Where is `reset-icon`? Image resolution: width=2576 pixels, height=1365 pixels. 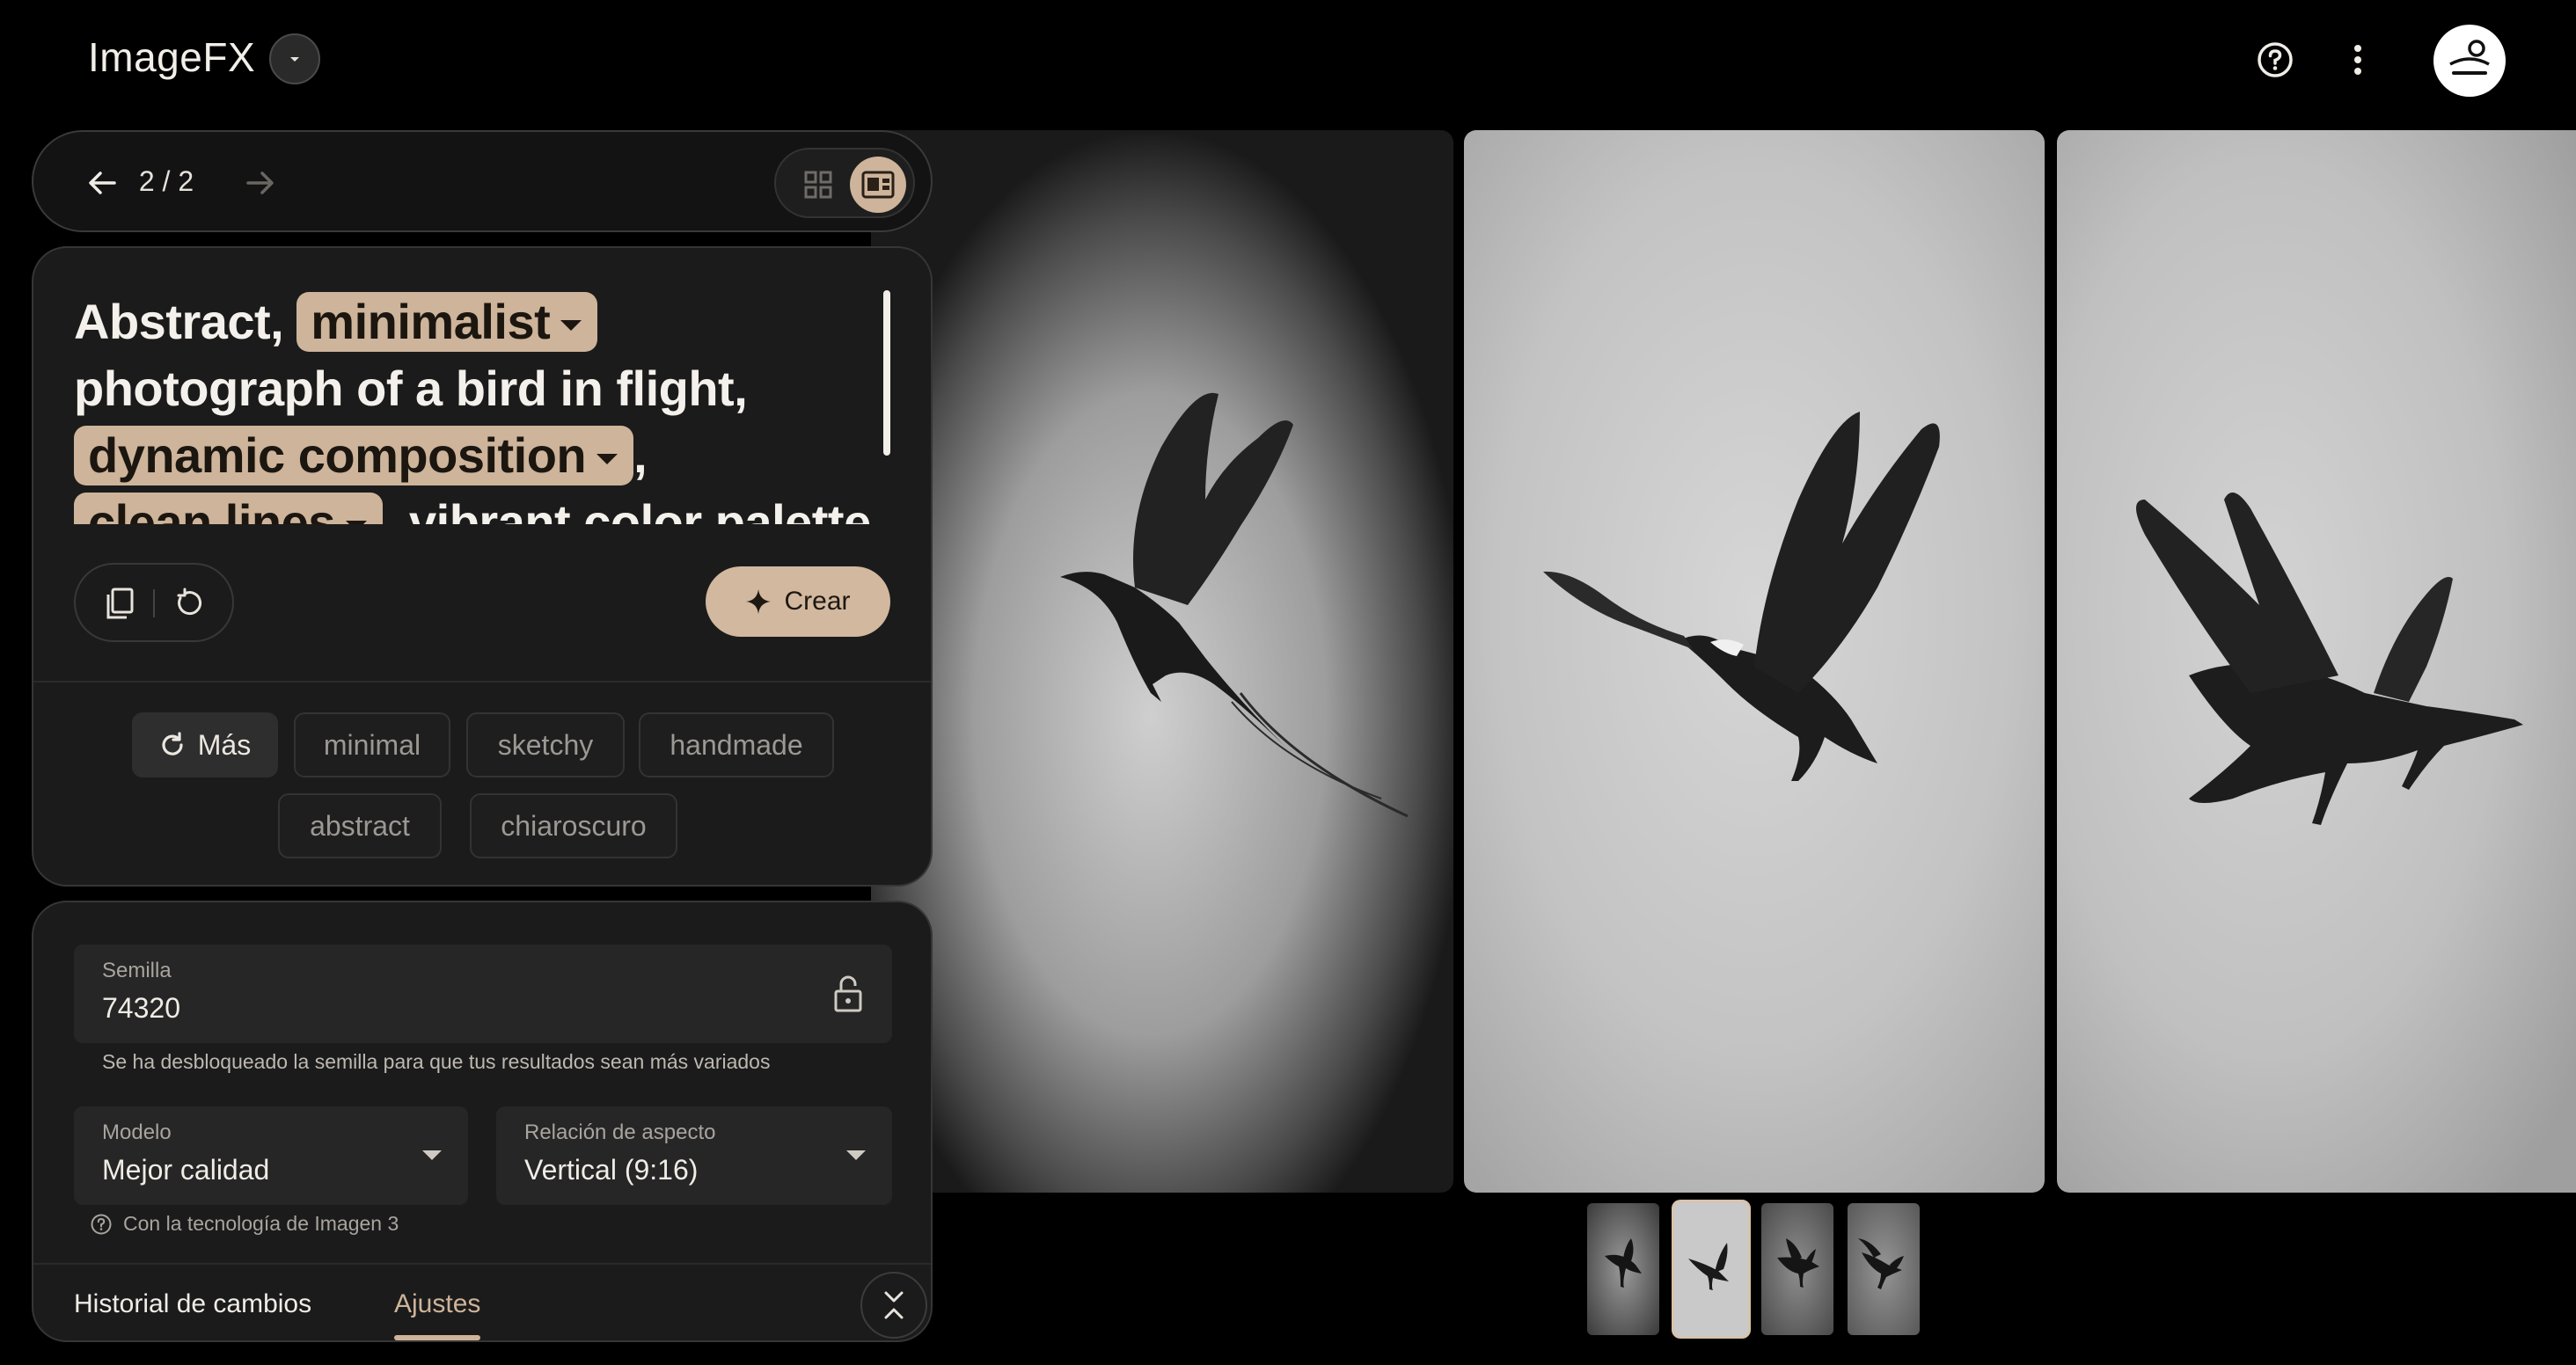 reset-icon is located at coordinates (189, 602).